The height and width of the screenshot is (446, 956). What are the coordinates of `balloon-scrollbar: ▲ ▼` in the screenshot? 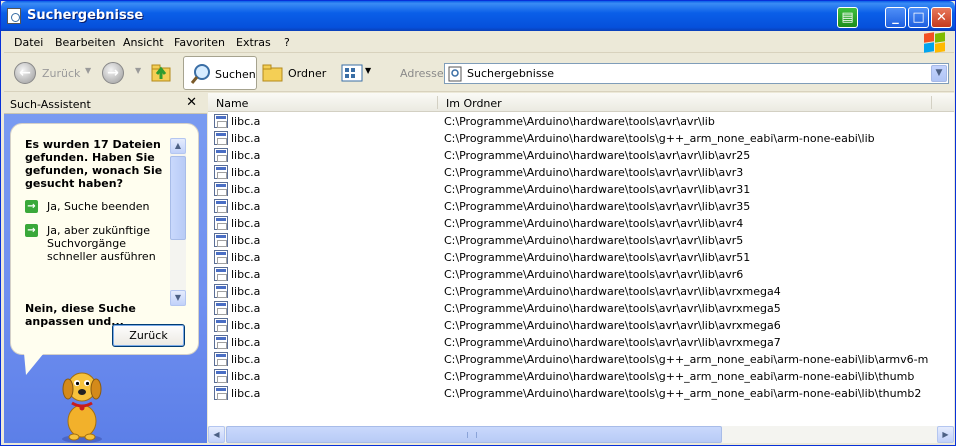 It's located at (178, 222).